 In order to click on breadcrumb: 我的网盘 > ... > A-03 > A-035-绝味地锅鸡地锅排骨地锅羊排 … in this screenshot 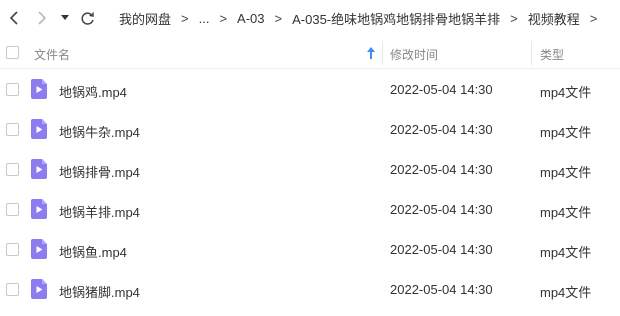, I will do `click(362, 18)`.